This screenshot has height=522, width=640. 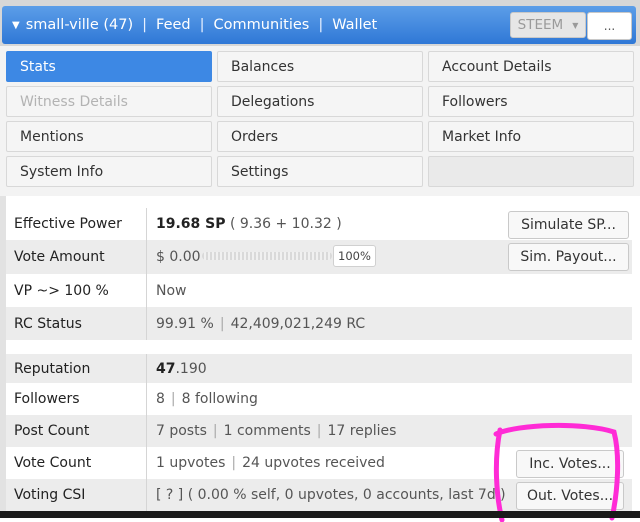 I want to click on post-count-posts: 7 posts, so click(x=181, y=431).